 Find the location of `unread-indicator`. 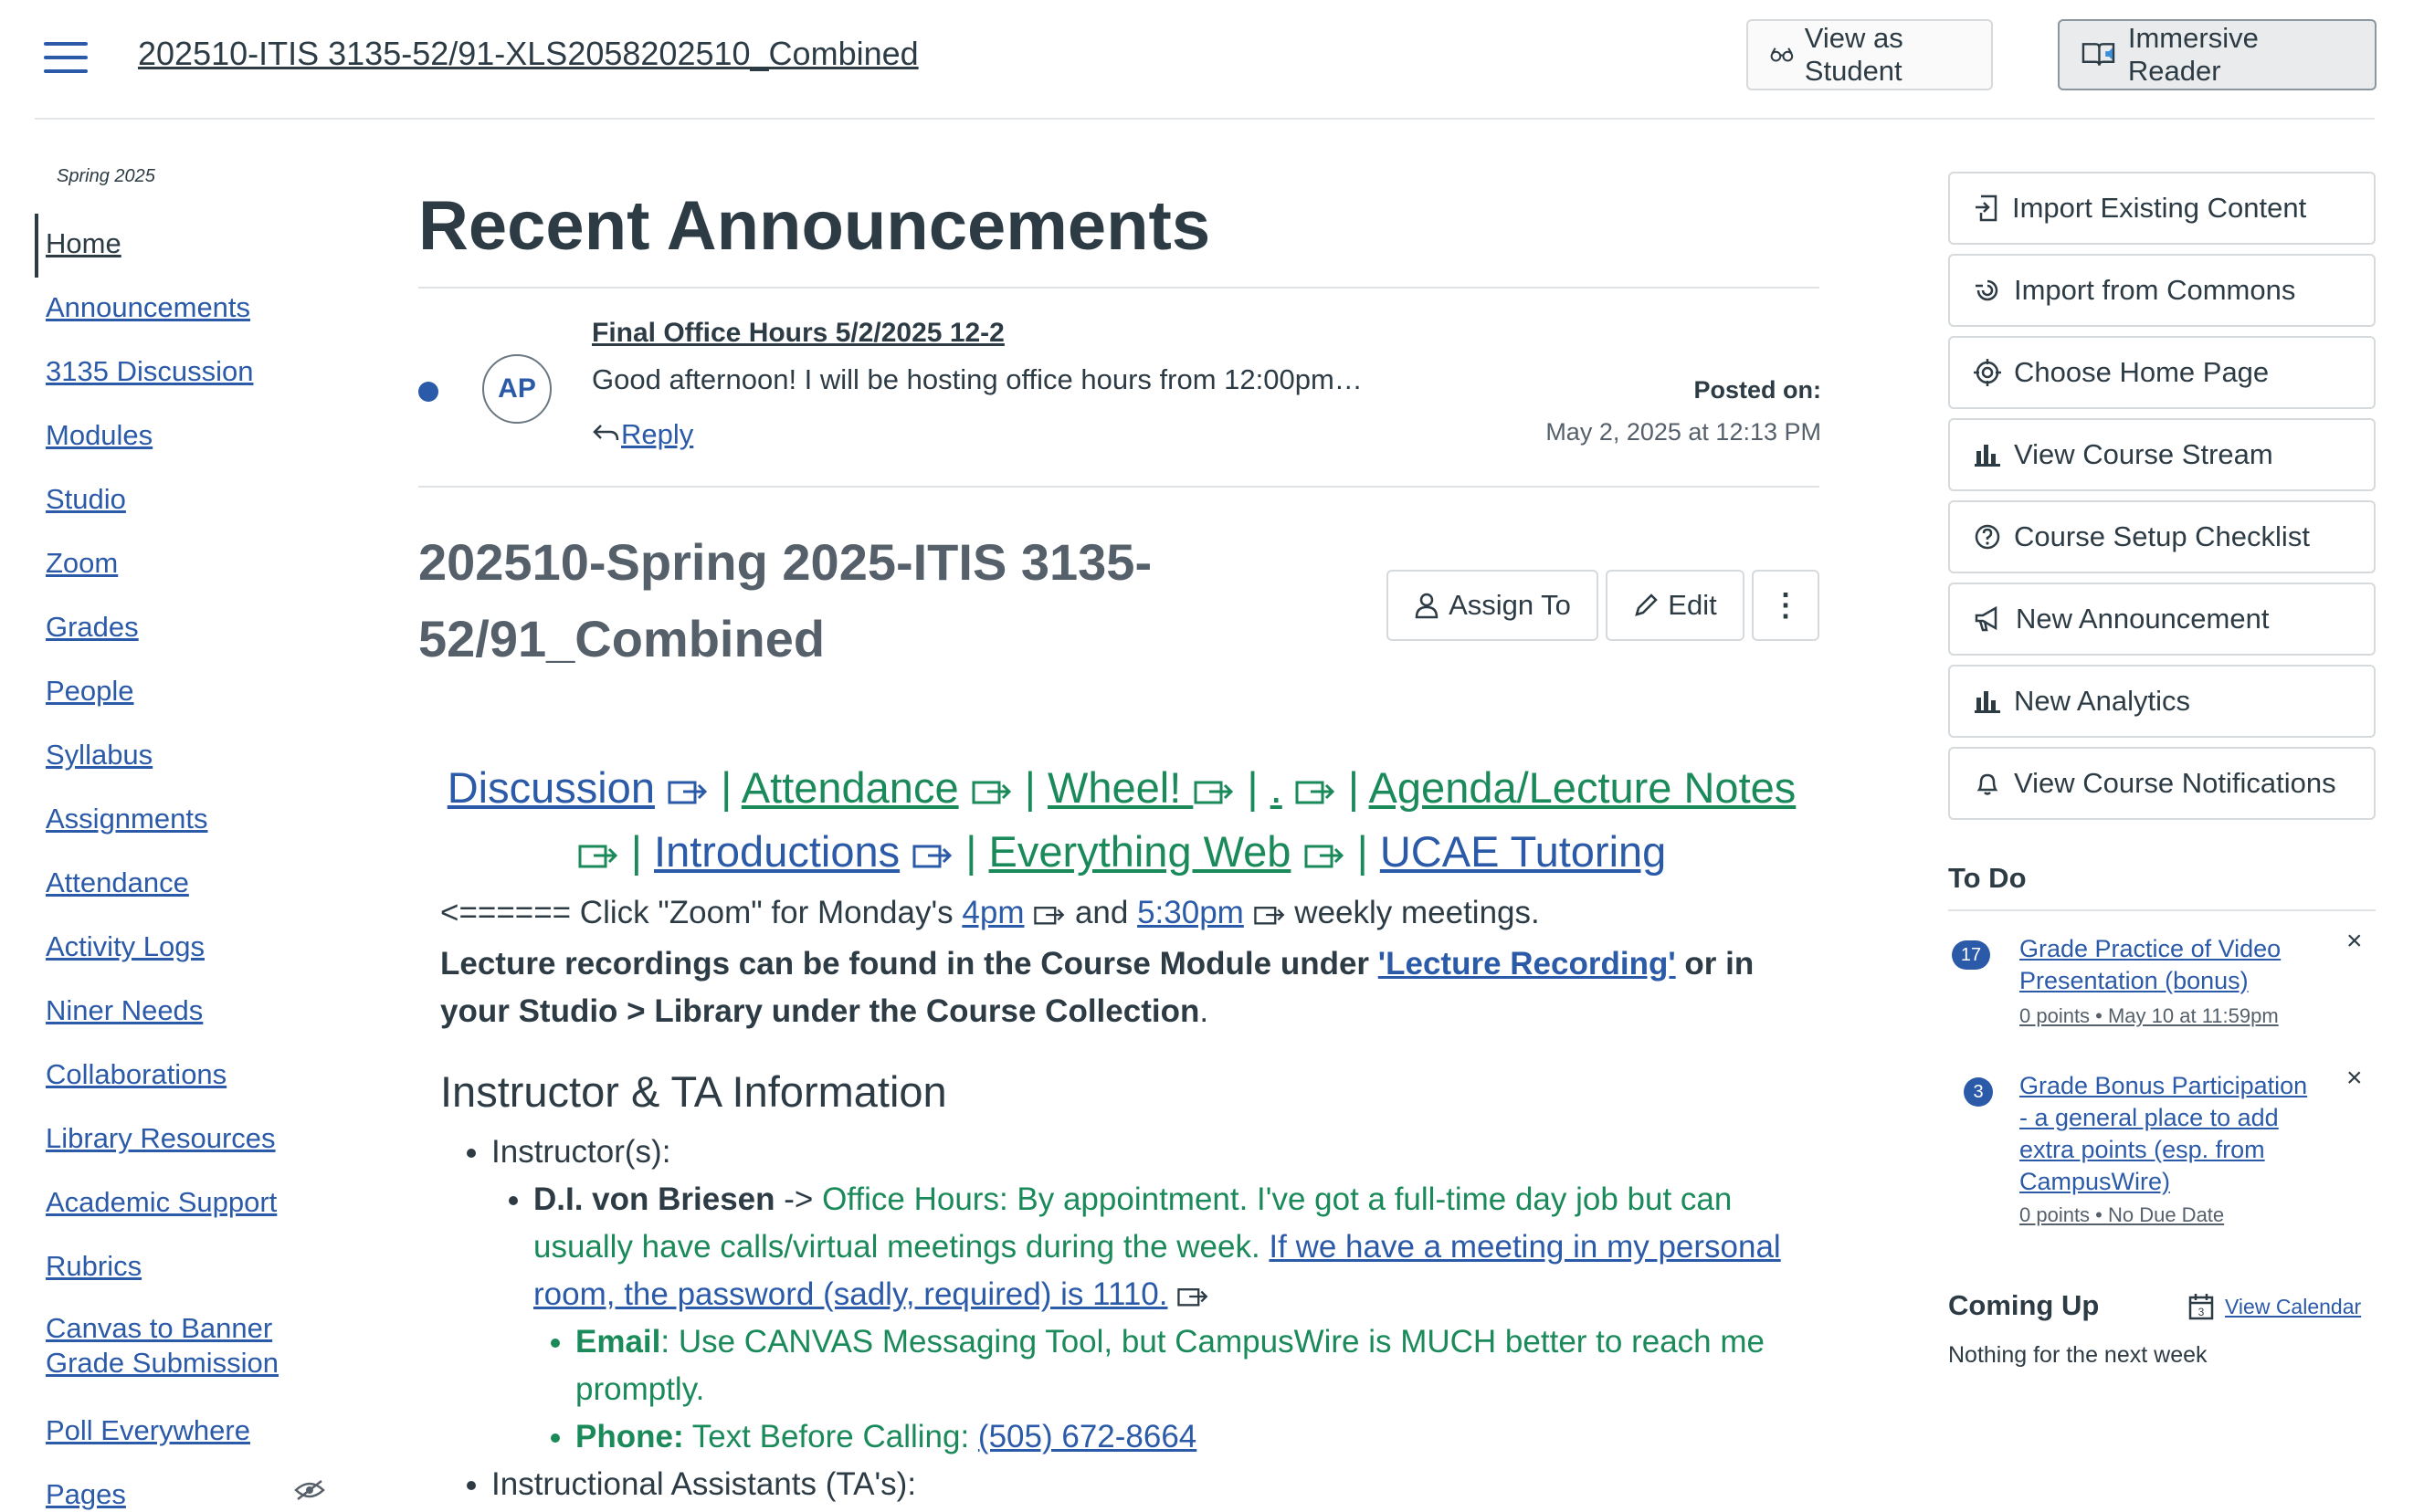

unread-indicator is located at coordinates (428, 392).